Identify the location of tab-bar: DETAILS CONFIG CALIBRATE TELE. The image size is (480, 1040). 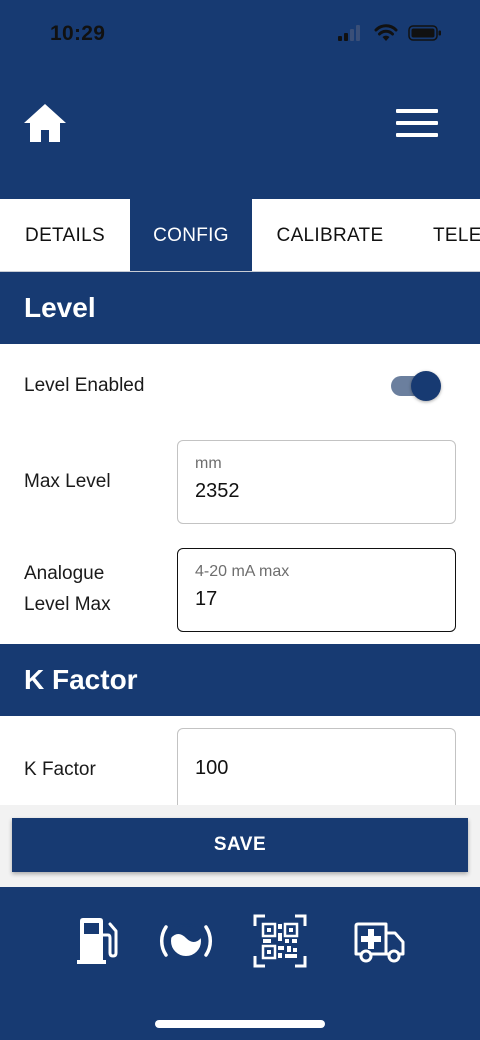
(240, 235).